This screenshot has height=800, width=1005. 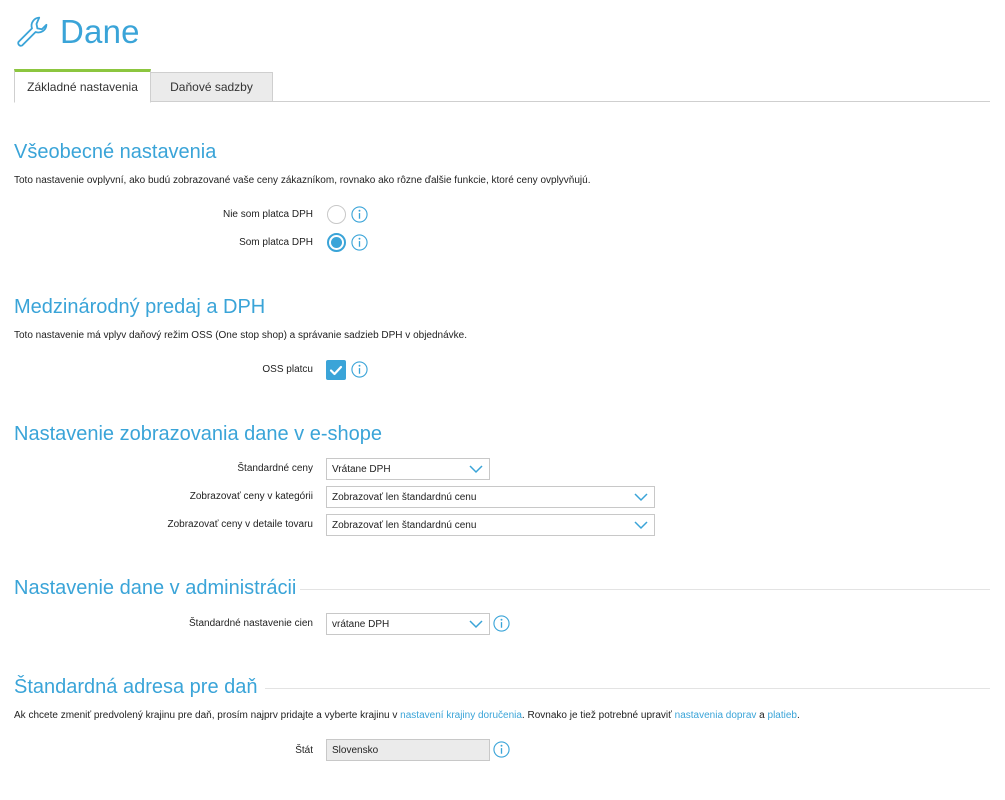 I want to click on category-prices-select: Zobrazovať len štandardnú cenu, so click(x=490, y=497).